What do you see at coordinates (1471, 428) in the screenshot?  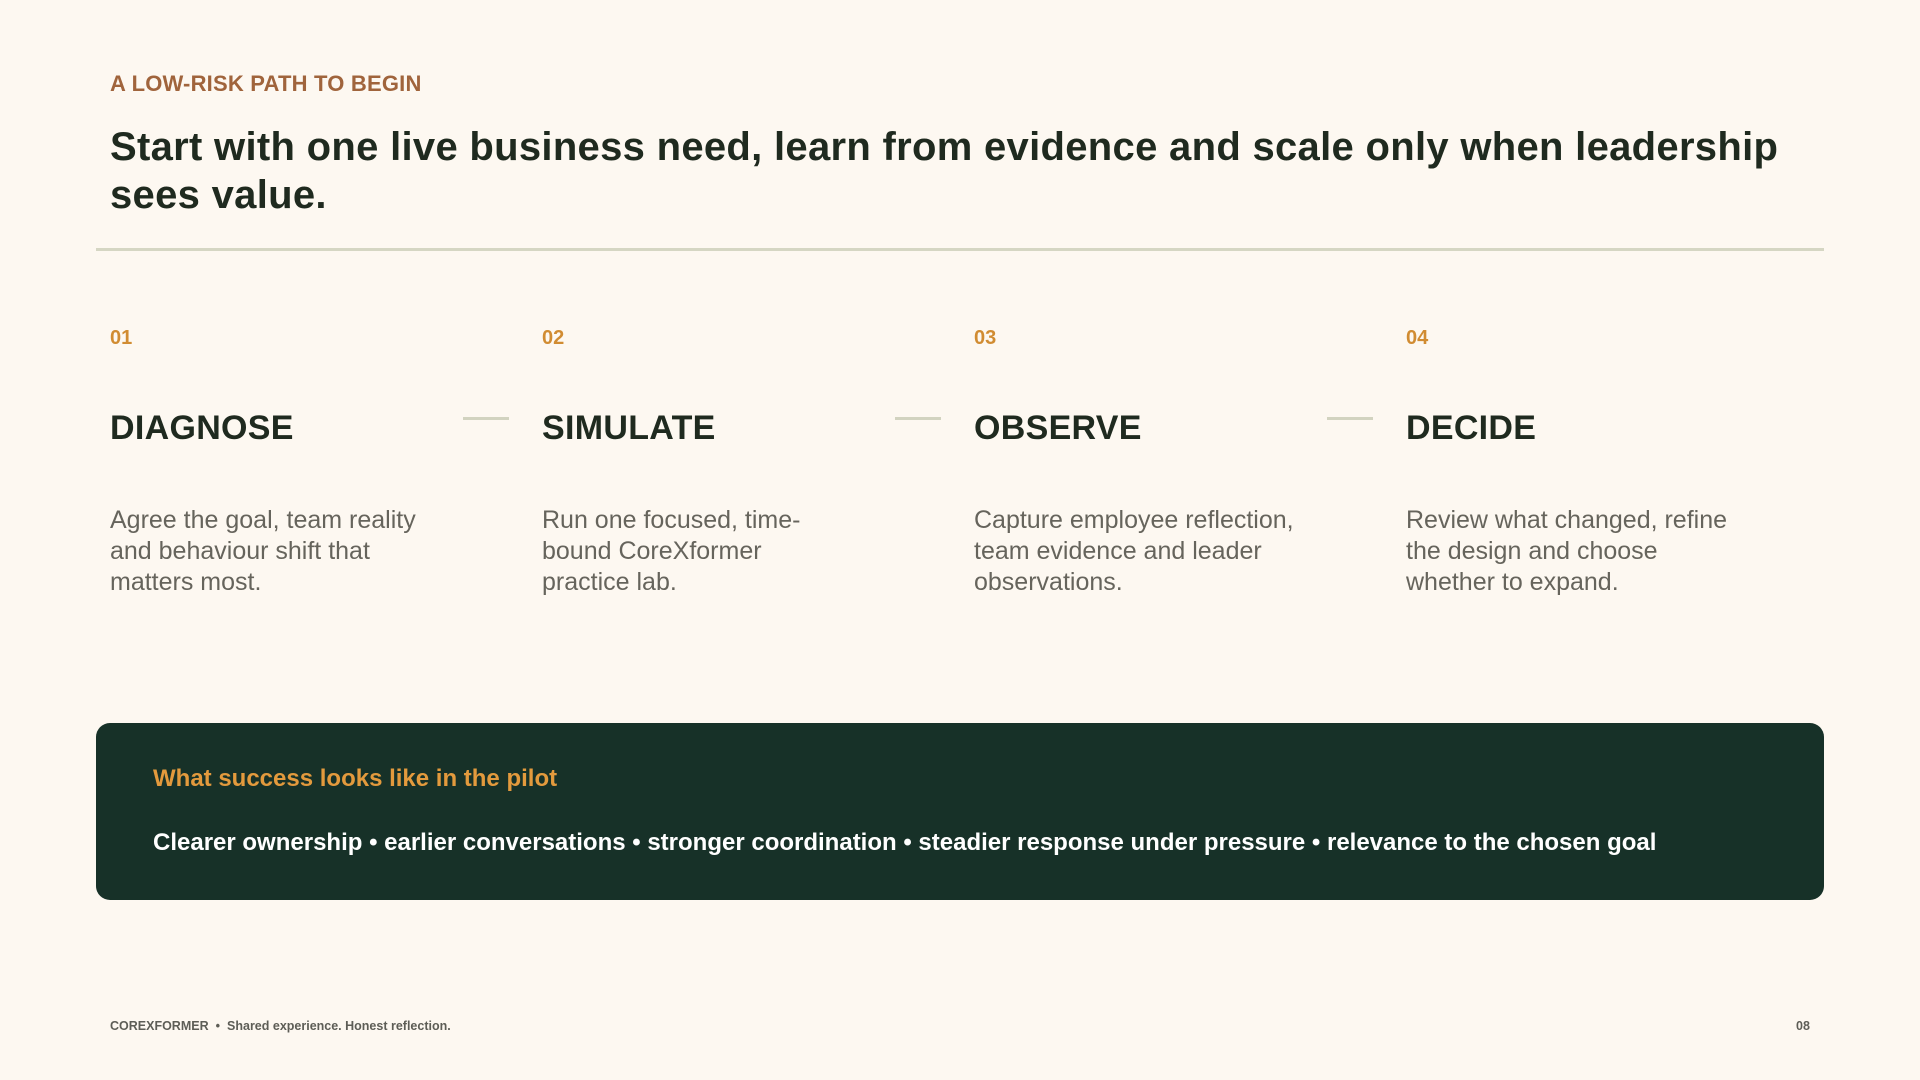 I see `step-title: DECIDE` at bounding box center [1471, 428].